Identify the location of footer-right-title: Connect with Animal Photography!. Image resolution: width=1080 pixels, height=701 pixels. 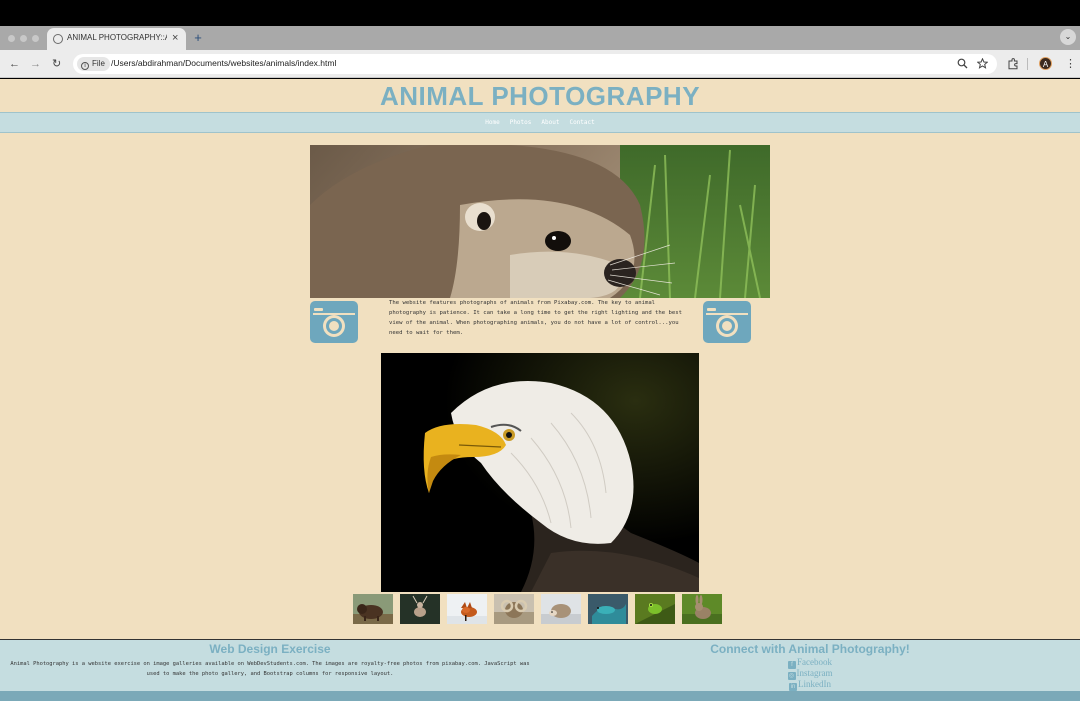
(810, 649).